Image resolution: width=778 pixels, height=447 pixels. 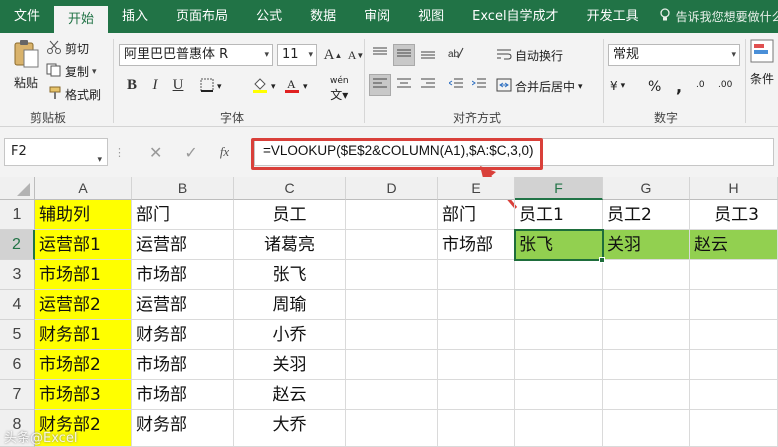 I want to click on cell-A7: 市场部3, so click(x=83, y=395).